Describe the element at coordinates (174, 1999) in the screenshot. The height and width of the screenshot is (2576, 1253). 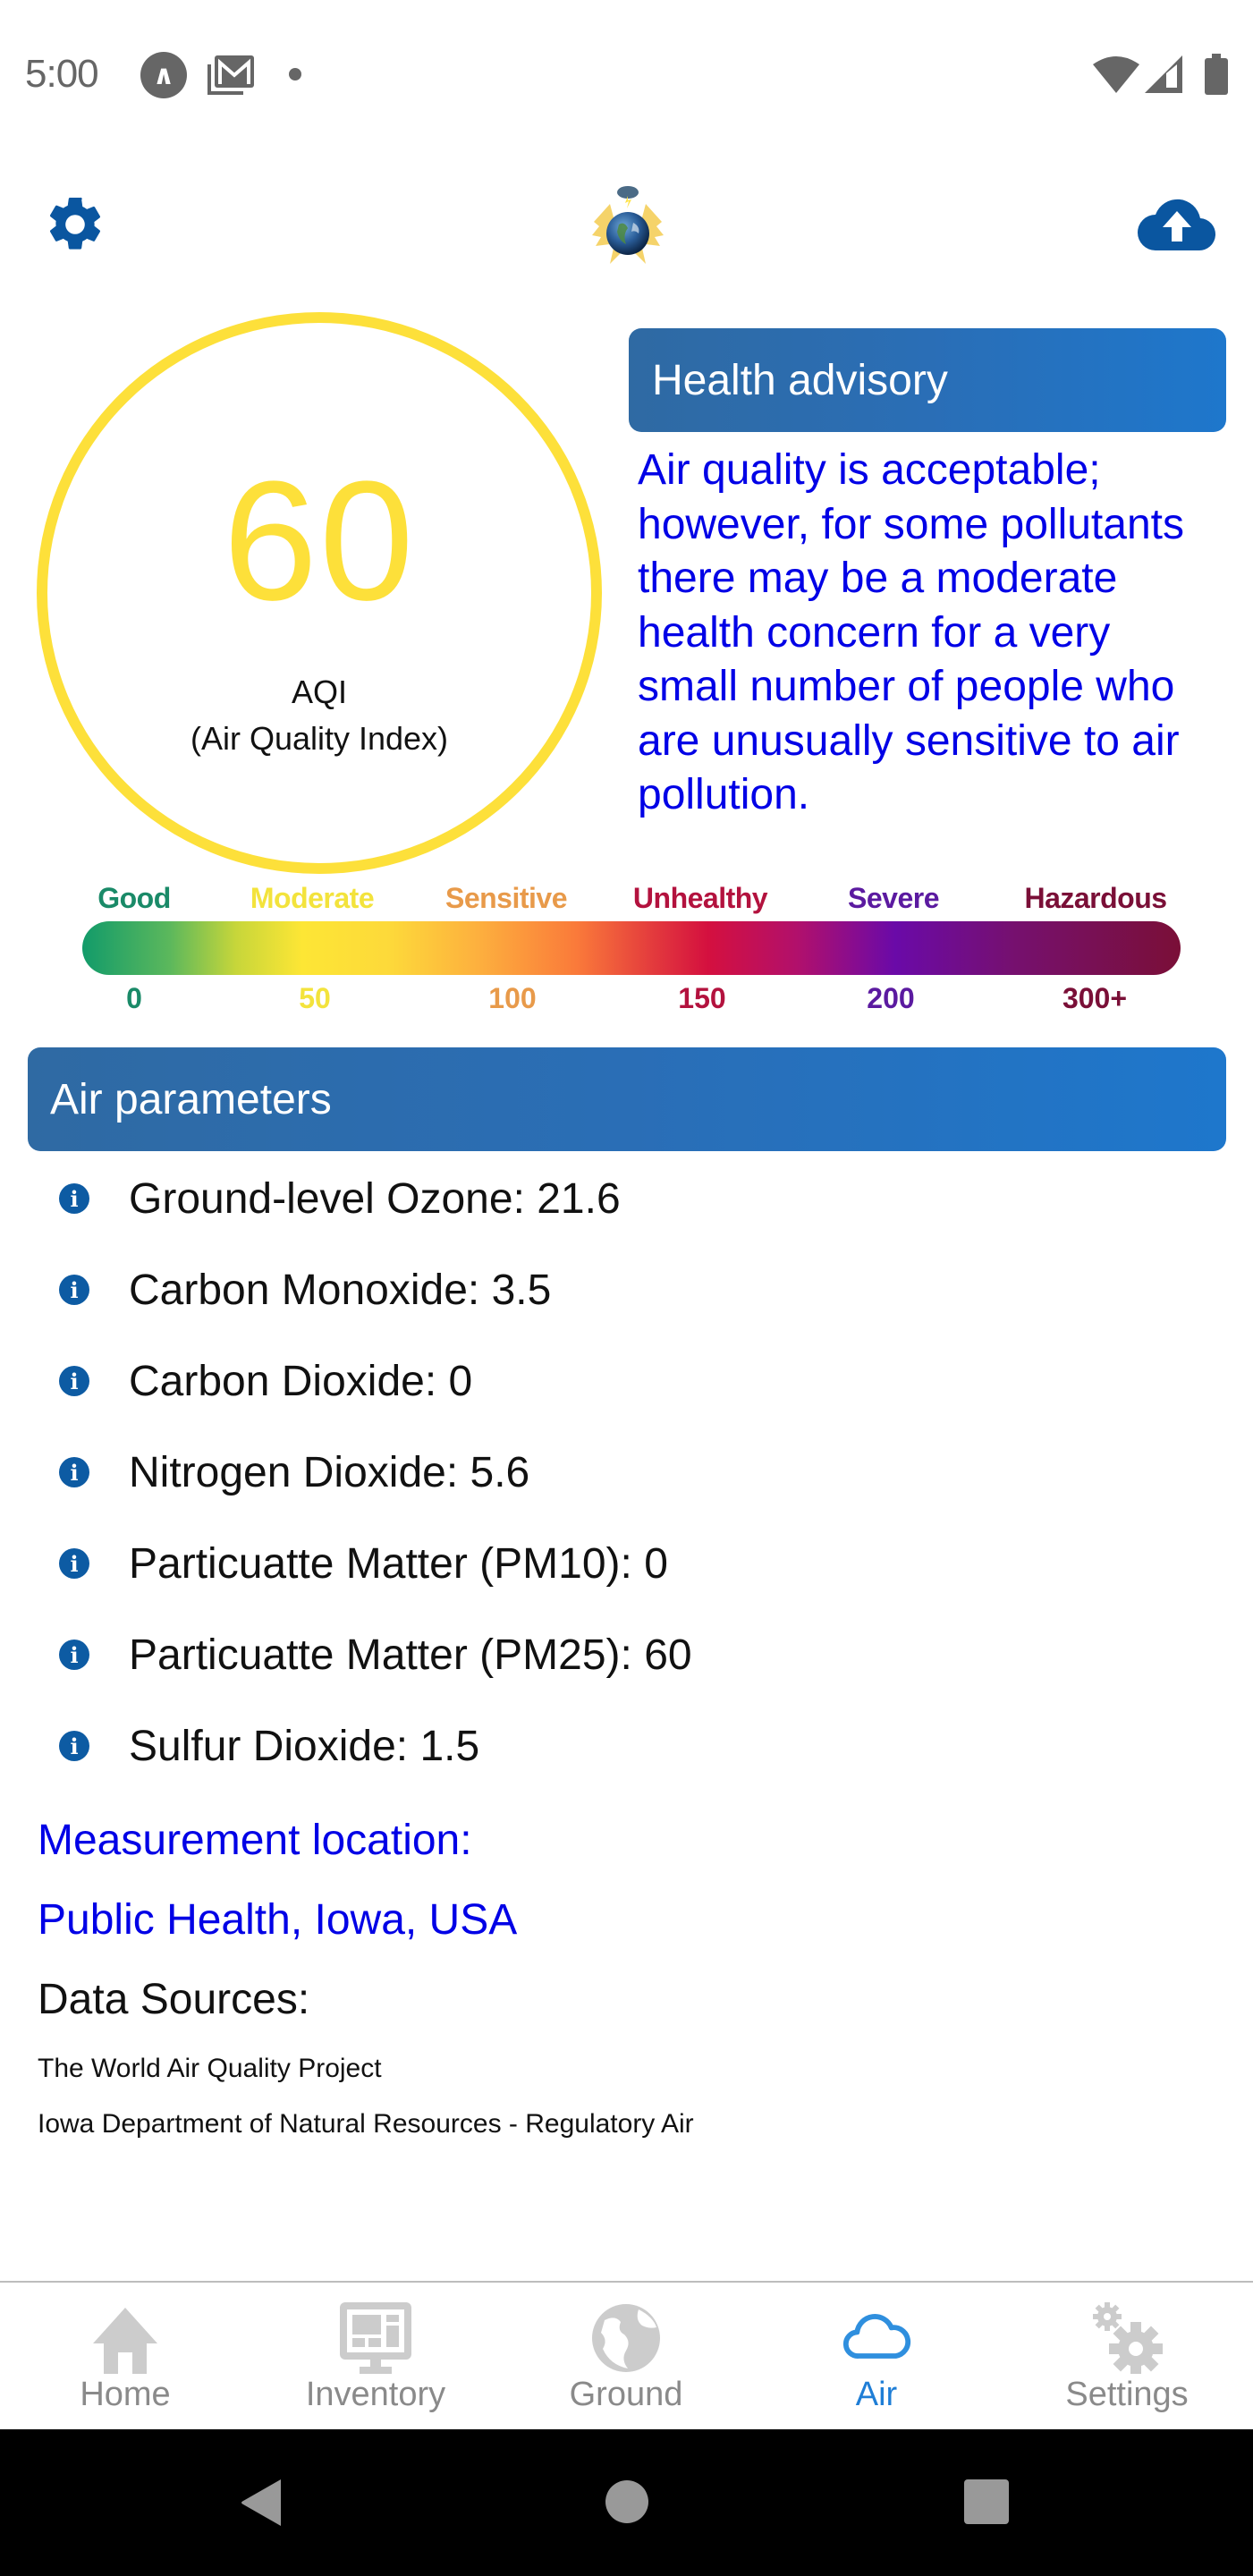
I see `data-sources-title: Data Sources:` at that location.